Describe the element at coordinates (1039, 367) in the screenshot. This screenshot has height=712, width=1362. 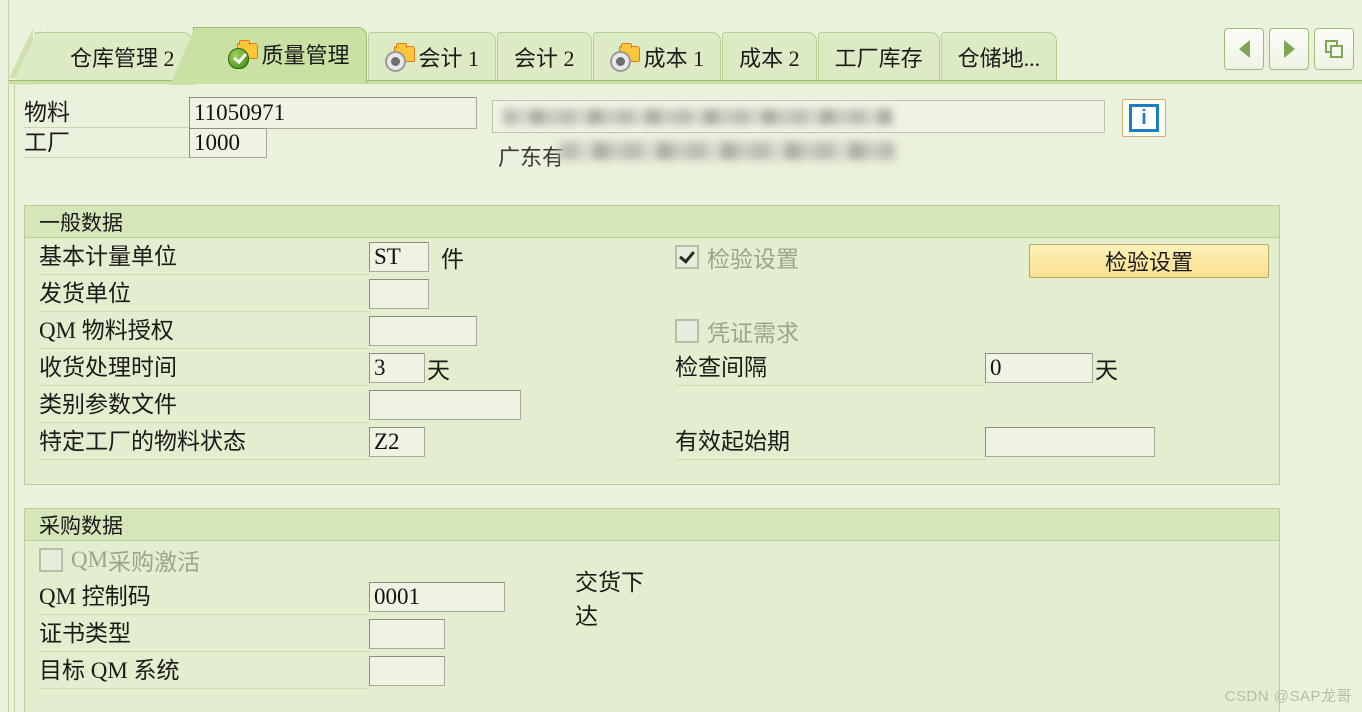
I see `inspection-interval-input` at that location.